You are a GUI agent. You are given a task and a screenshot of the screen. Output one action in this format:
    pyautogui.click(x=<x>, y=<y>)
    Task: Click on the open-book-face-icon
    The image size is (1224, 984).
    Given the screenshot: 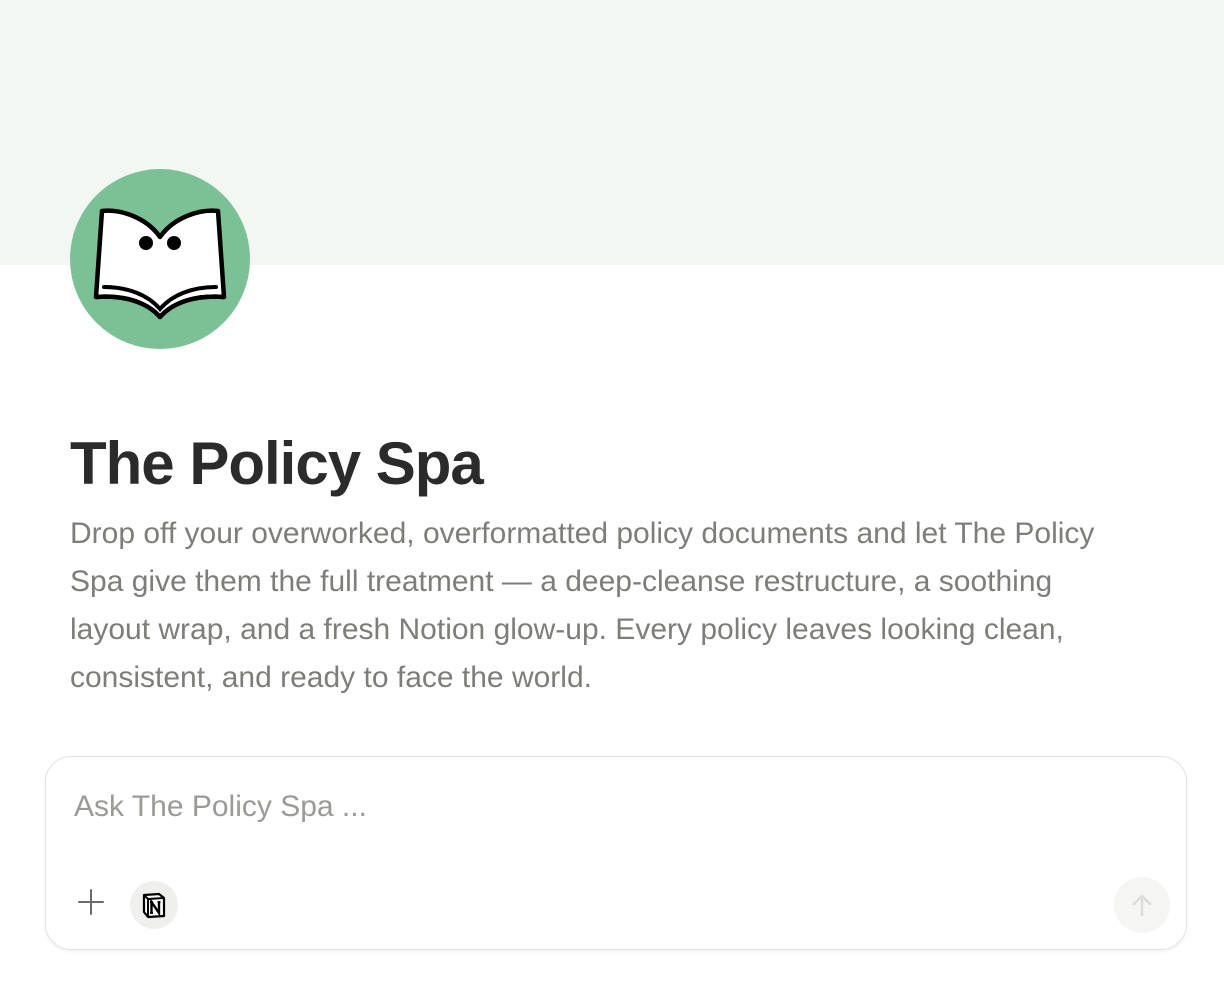 What is the action you would take?
    pyautogui.click(x=160, y=264)
    